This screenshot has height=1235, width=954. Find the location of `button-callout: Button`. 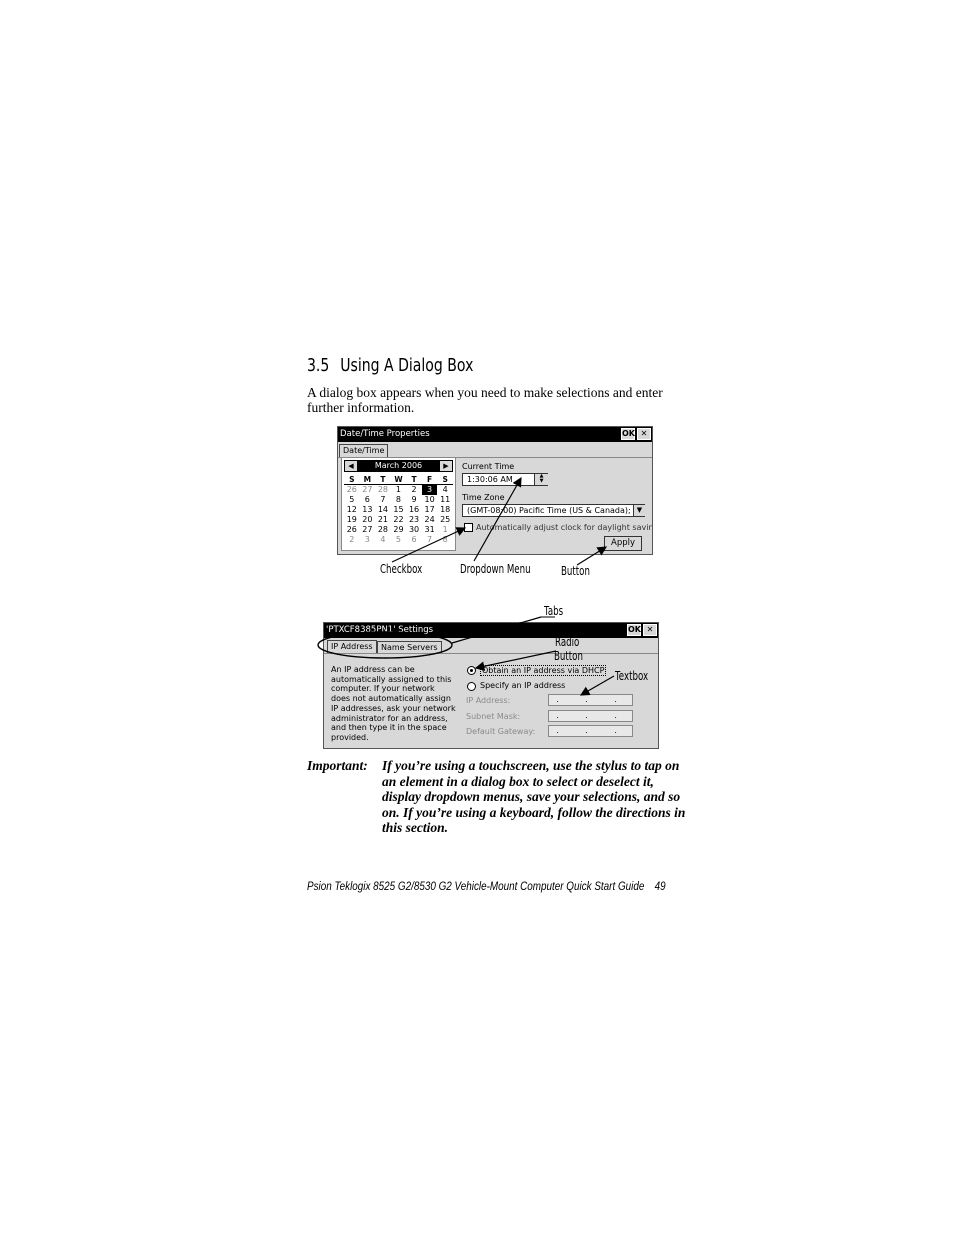

button-callout: Button is located at coordinates (575, 571).